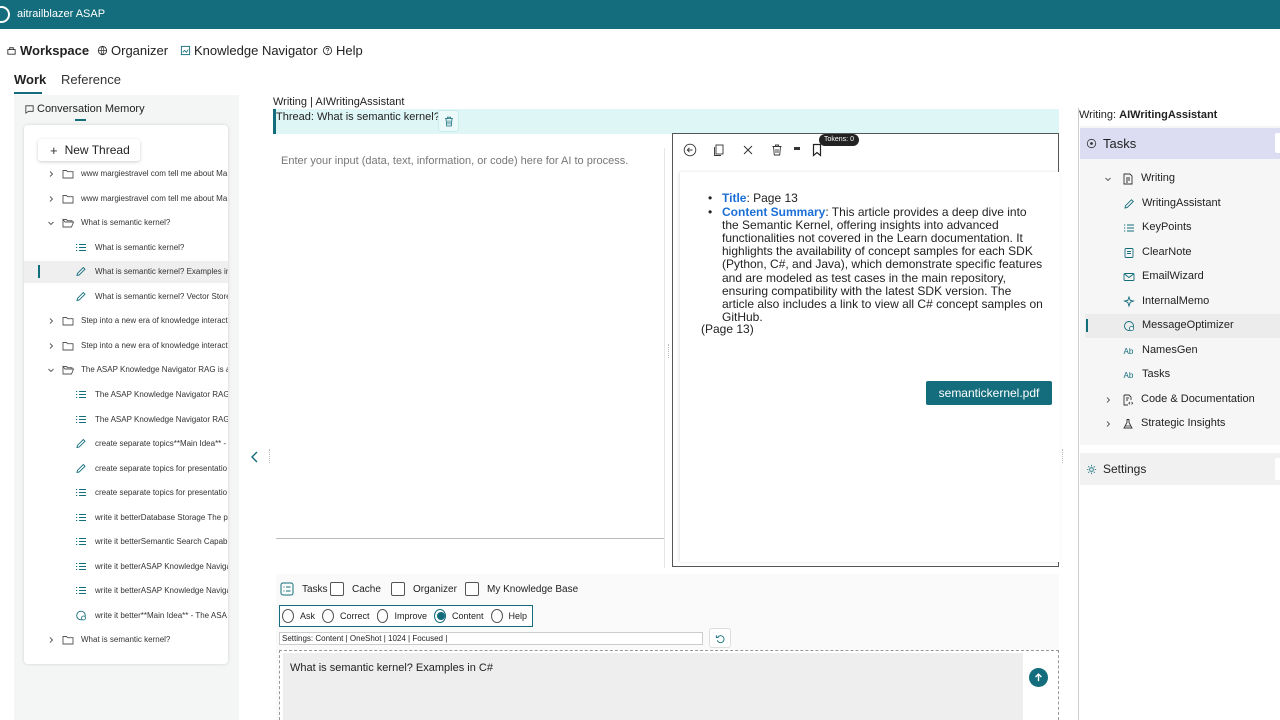 The width and height of the screenshot is (1280, 720). I want to click on thread-folder: The ASAP Knowledge Navigator RAG is a g, so click(126, 370).